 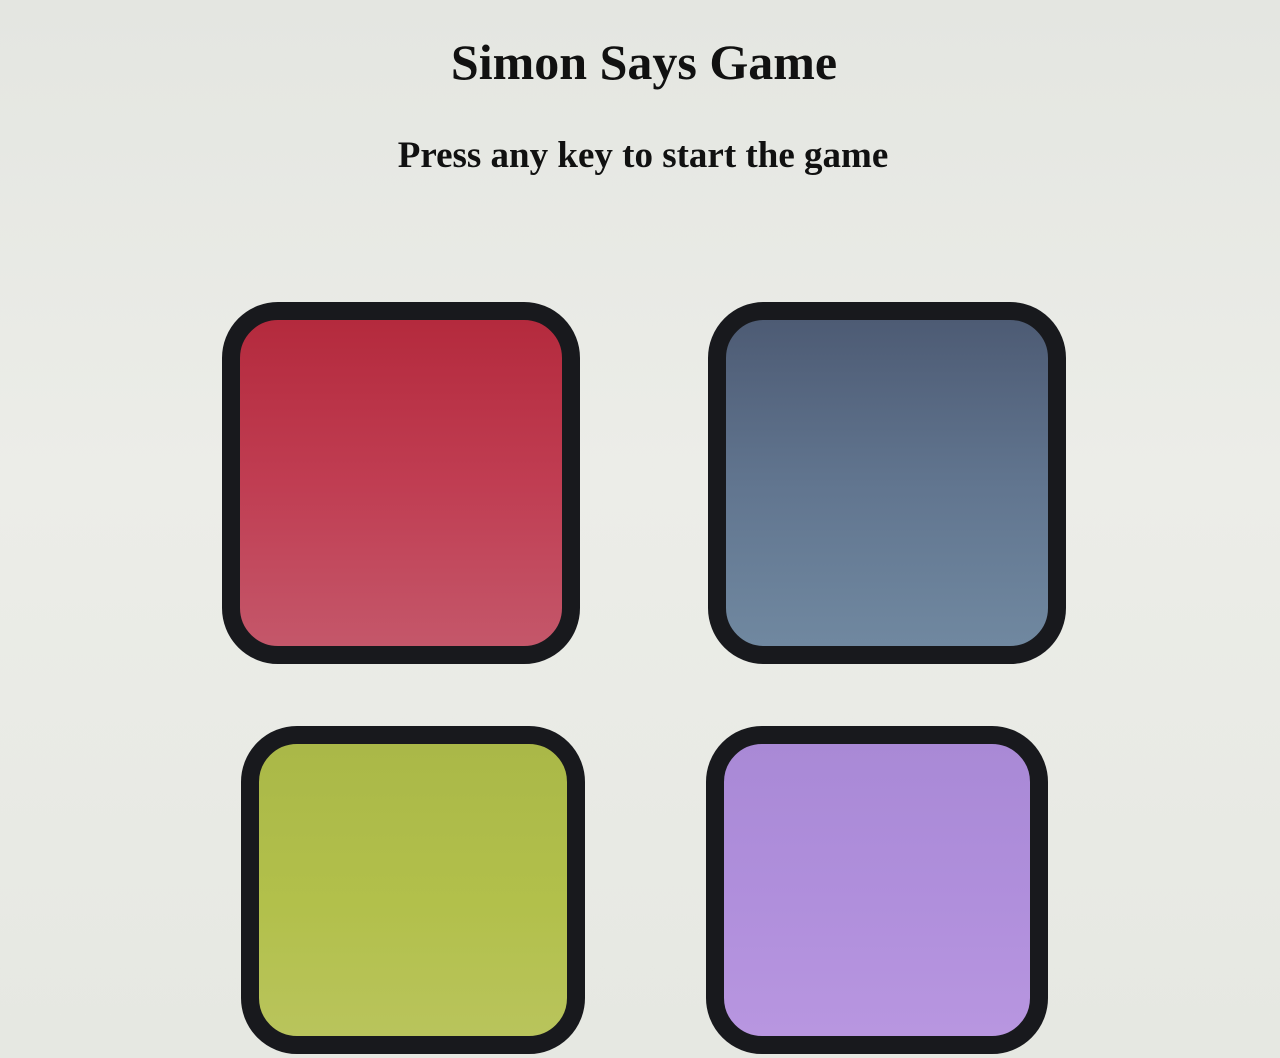 I want to click on purple-button, so click(x=877, y=890).